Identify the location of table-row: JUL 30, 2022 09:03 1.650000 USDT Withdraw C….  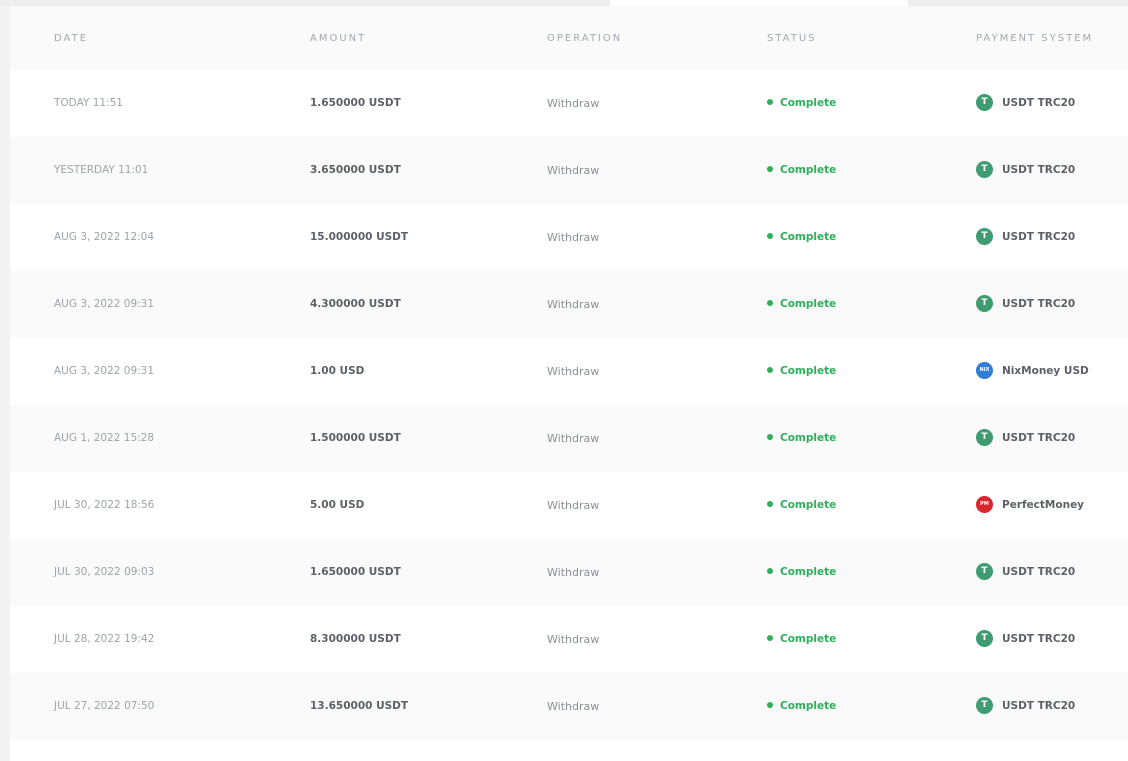
(569, 572).